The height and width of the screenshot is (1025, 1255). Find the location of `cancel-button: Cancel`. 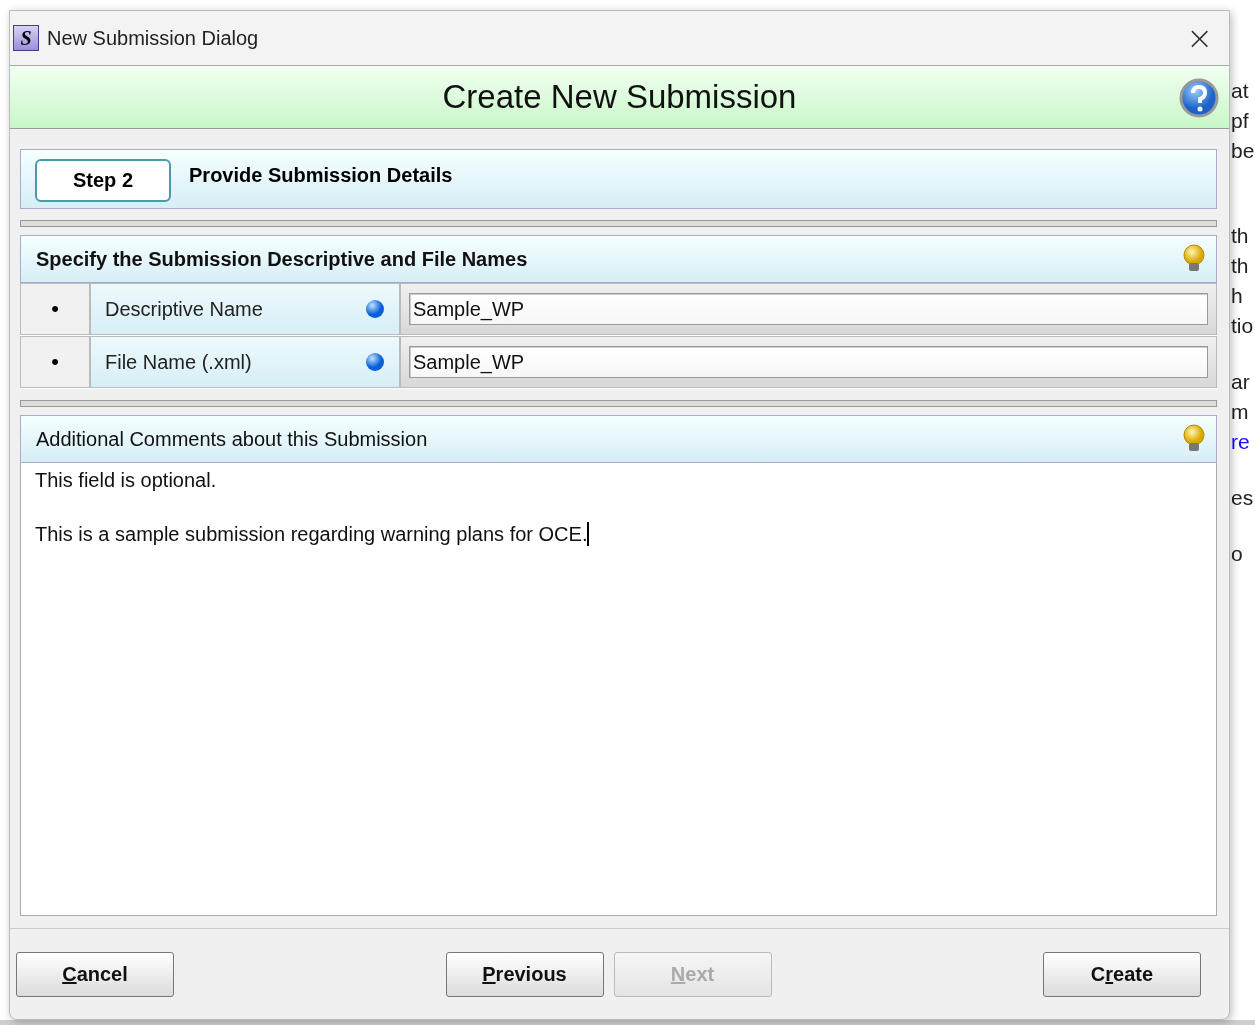

cancel-button: Cancel is located at coordinates (95, 974).